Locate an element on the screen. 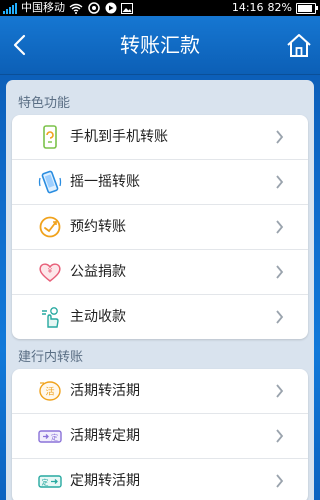 The image size is (320, 500). page-title: 转账汇款 is located at coordinates (160, 45).